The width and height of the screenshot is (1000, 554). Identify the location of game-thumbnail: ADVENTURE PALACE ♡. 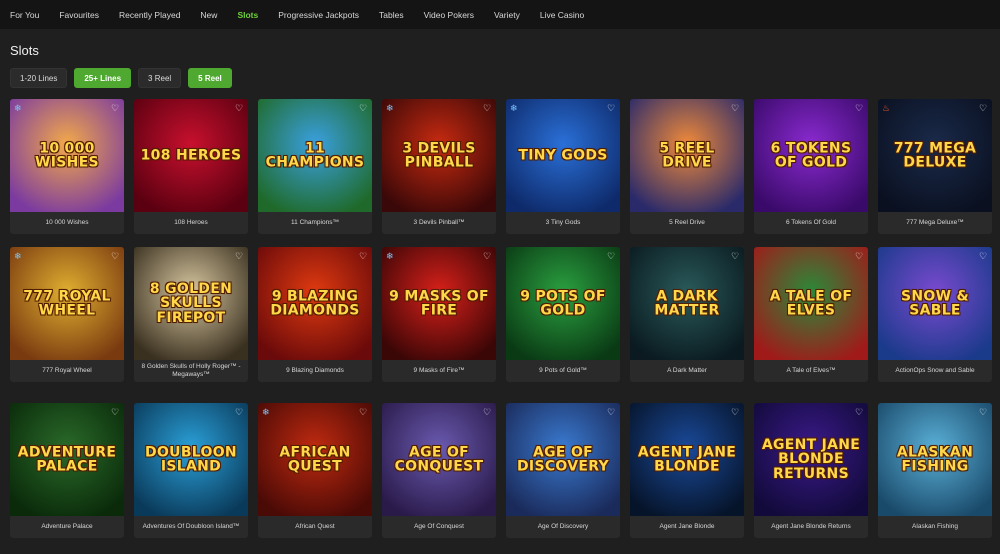
(67, 459).